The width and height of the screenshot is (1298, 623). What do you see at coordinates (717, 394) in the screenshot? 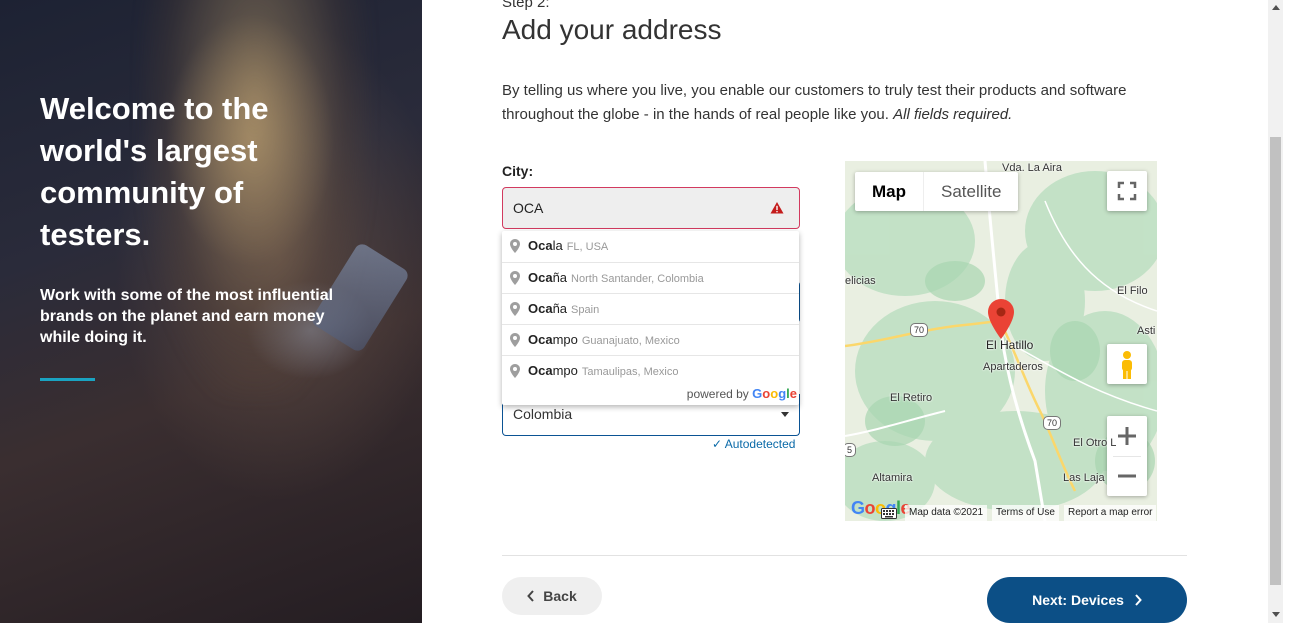
I see `powered-by-label: powered by` at bounding box center [717, 394].